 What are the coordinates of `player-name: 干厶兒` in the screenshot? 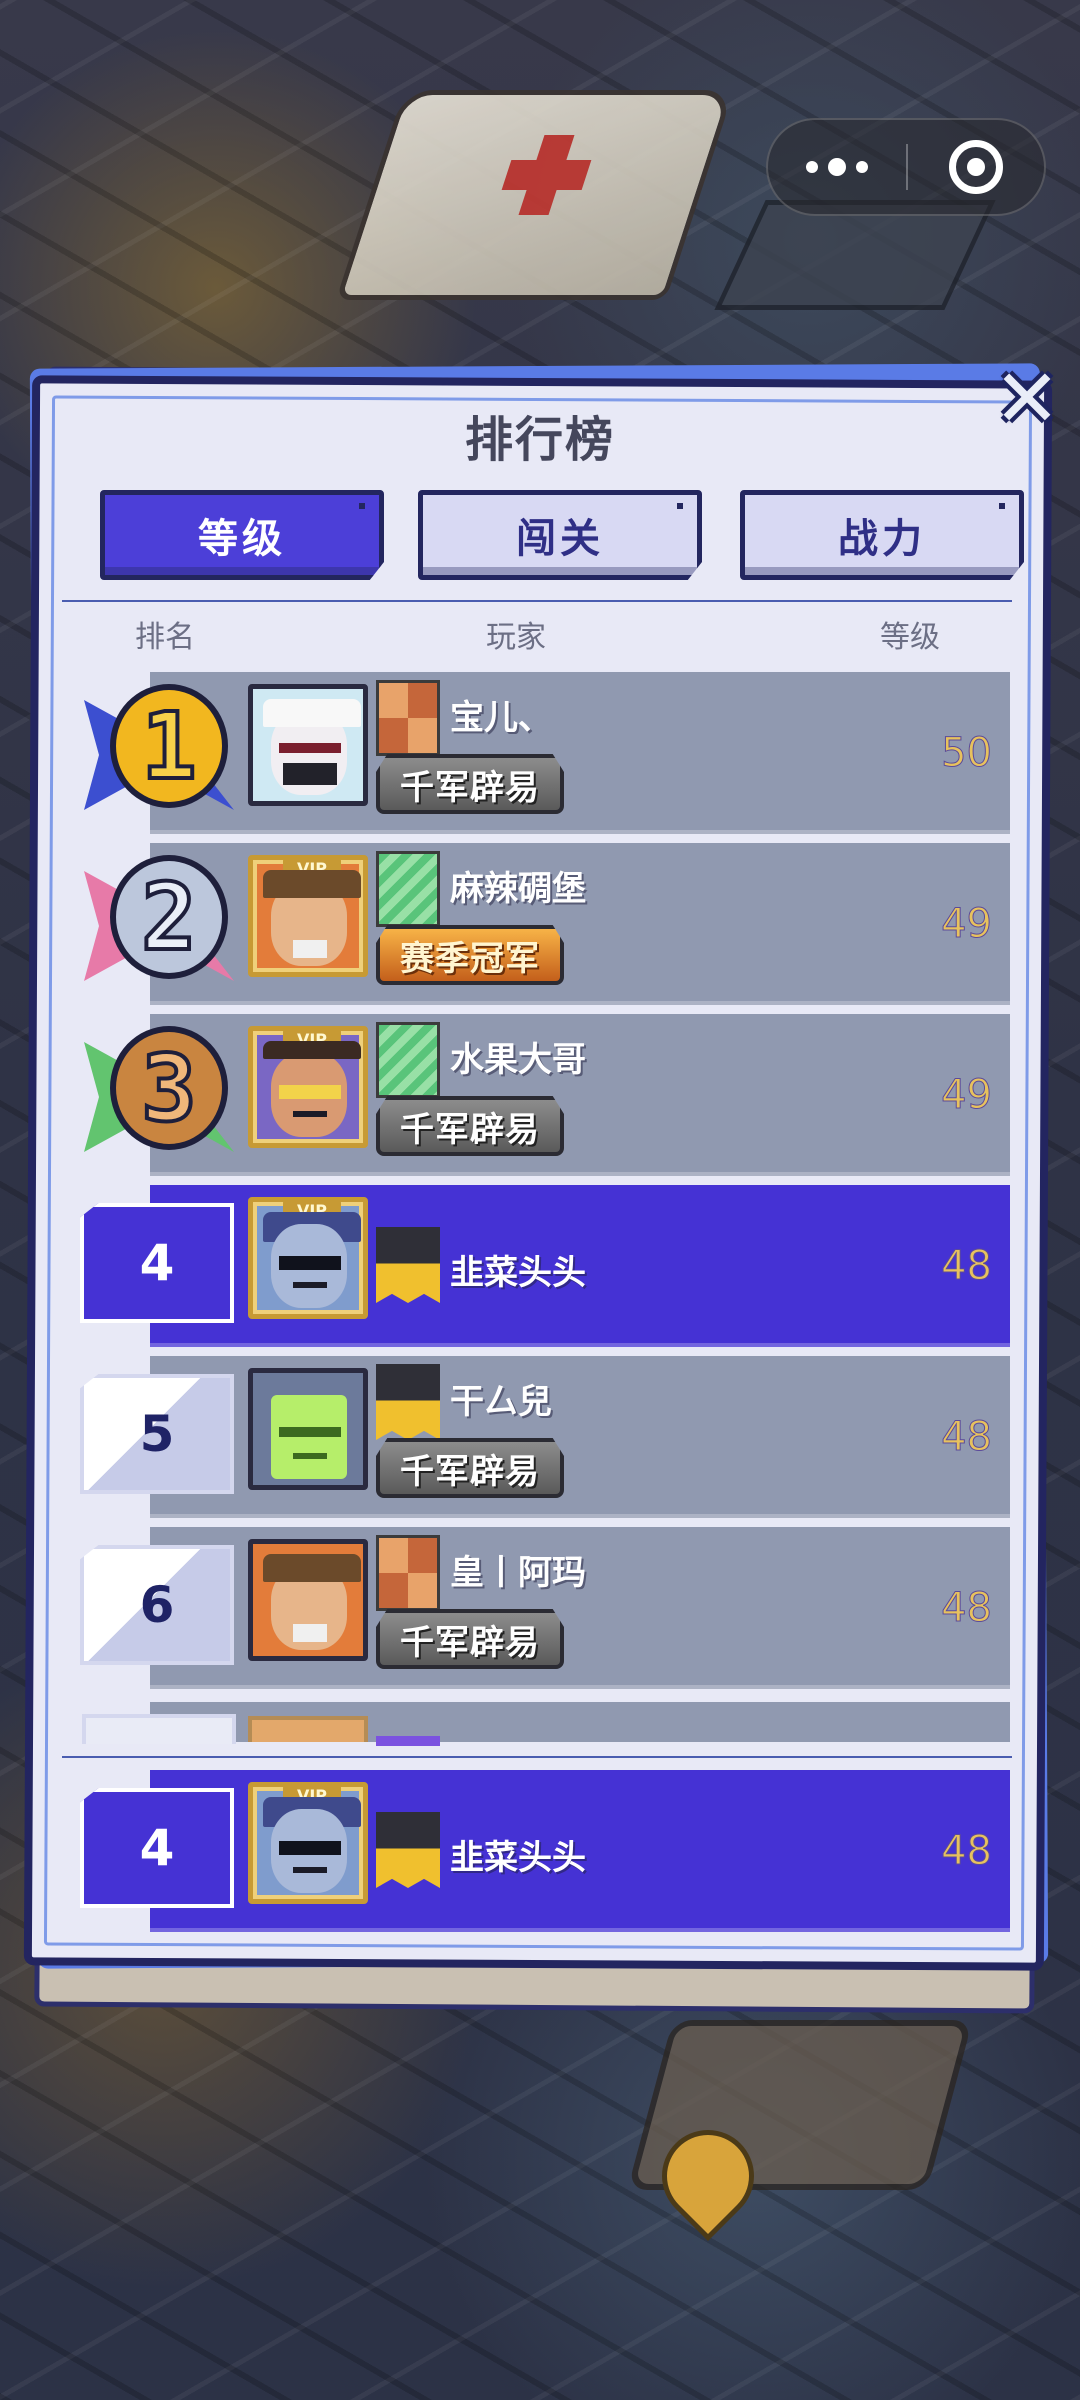 It's located at (501, 1402).